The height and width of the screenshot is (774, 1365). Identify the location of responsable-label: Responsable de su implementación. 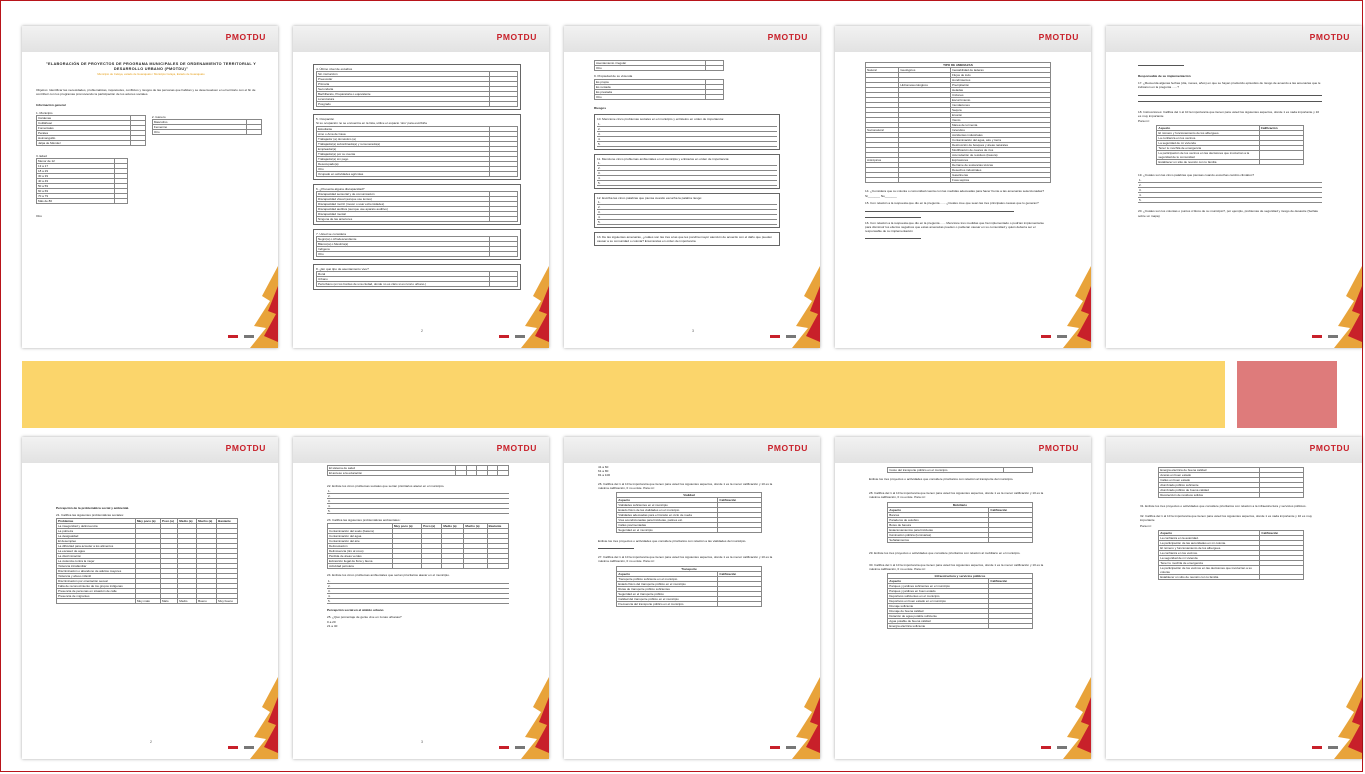
(1164, 76).